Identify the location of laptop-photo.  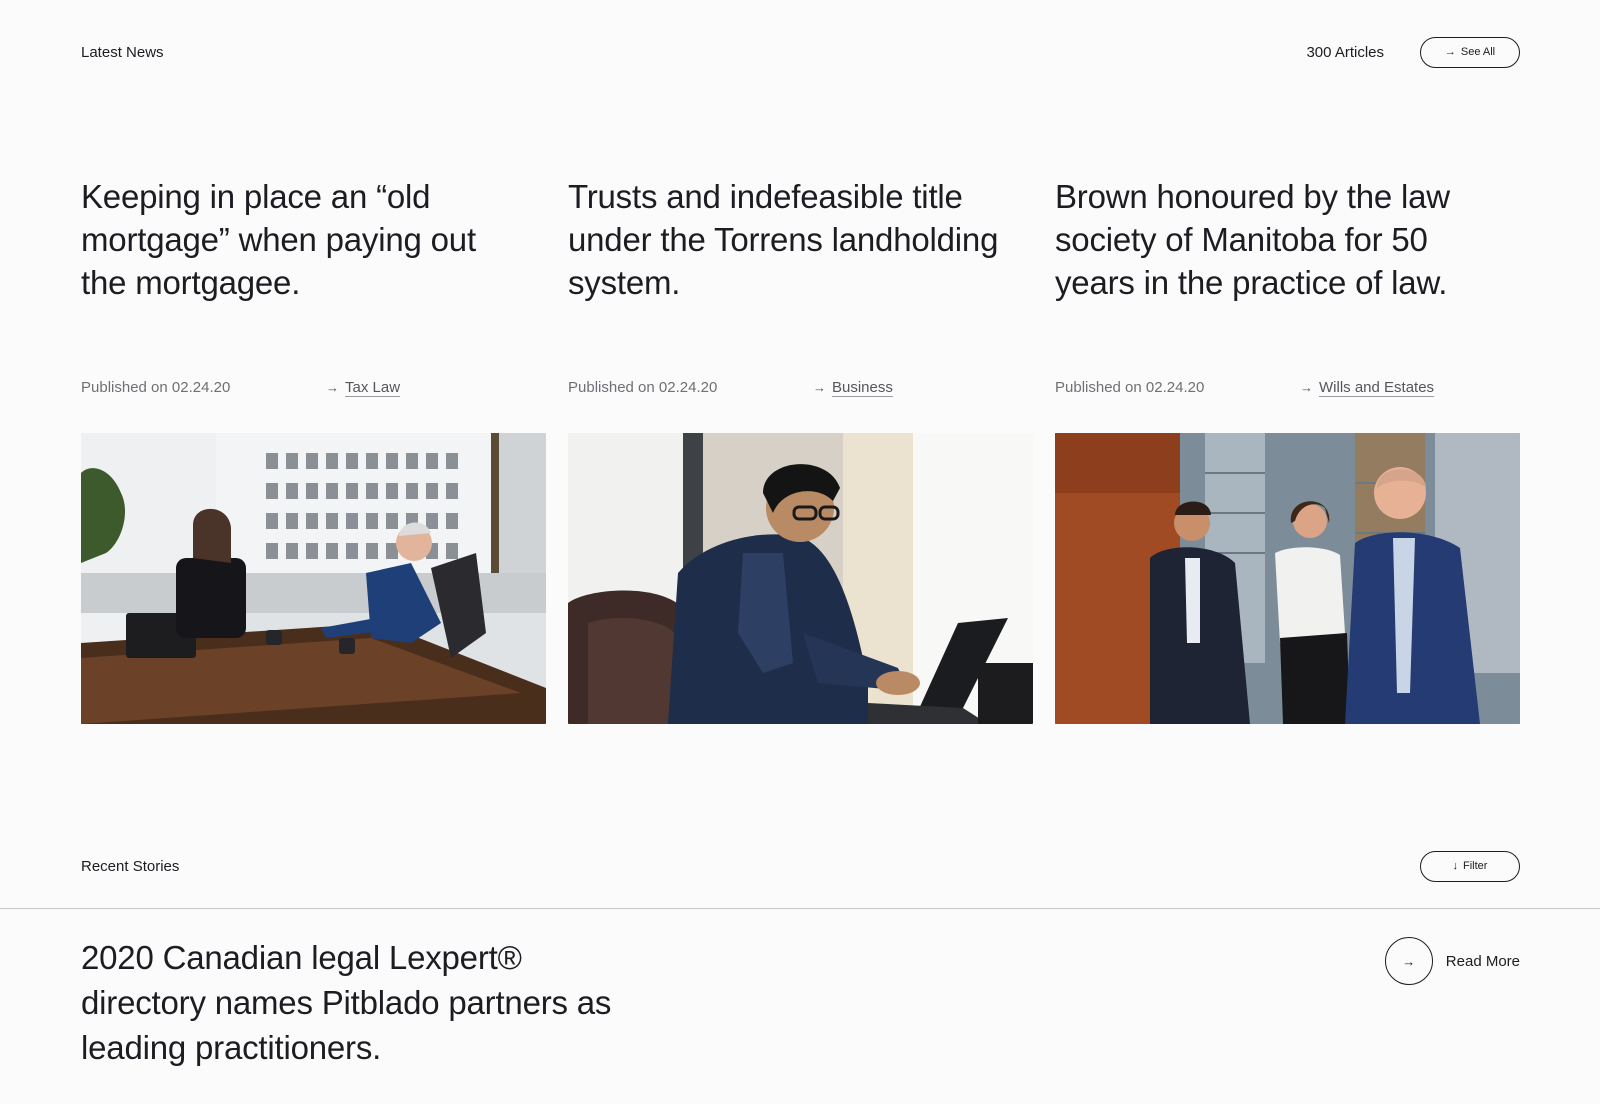
(800, 578).